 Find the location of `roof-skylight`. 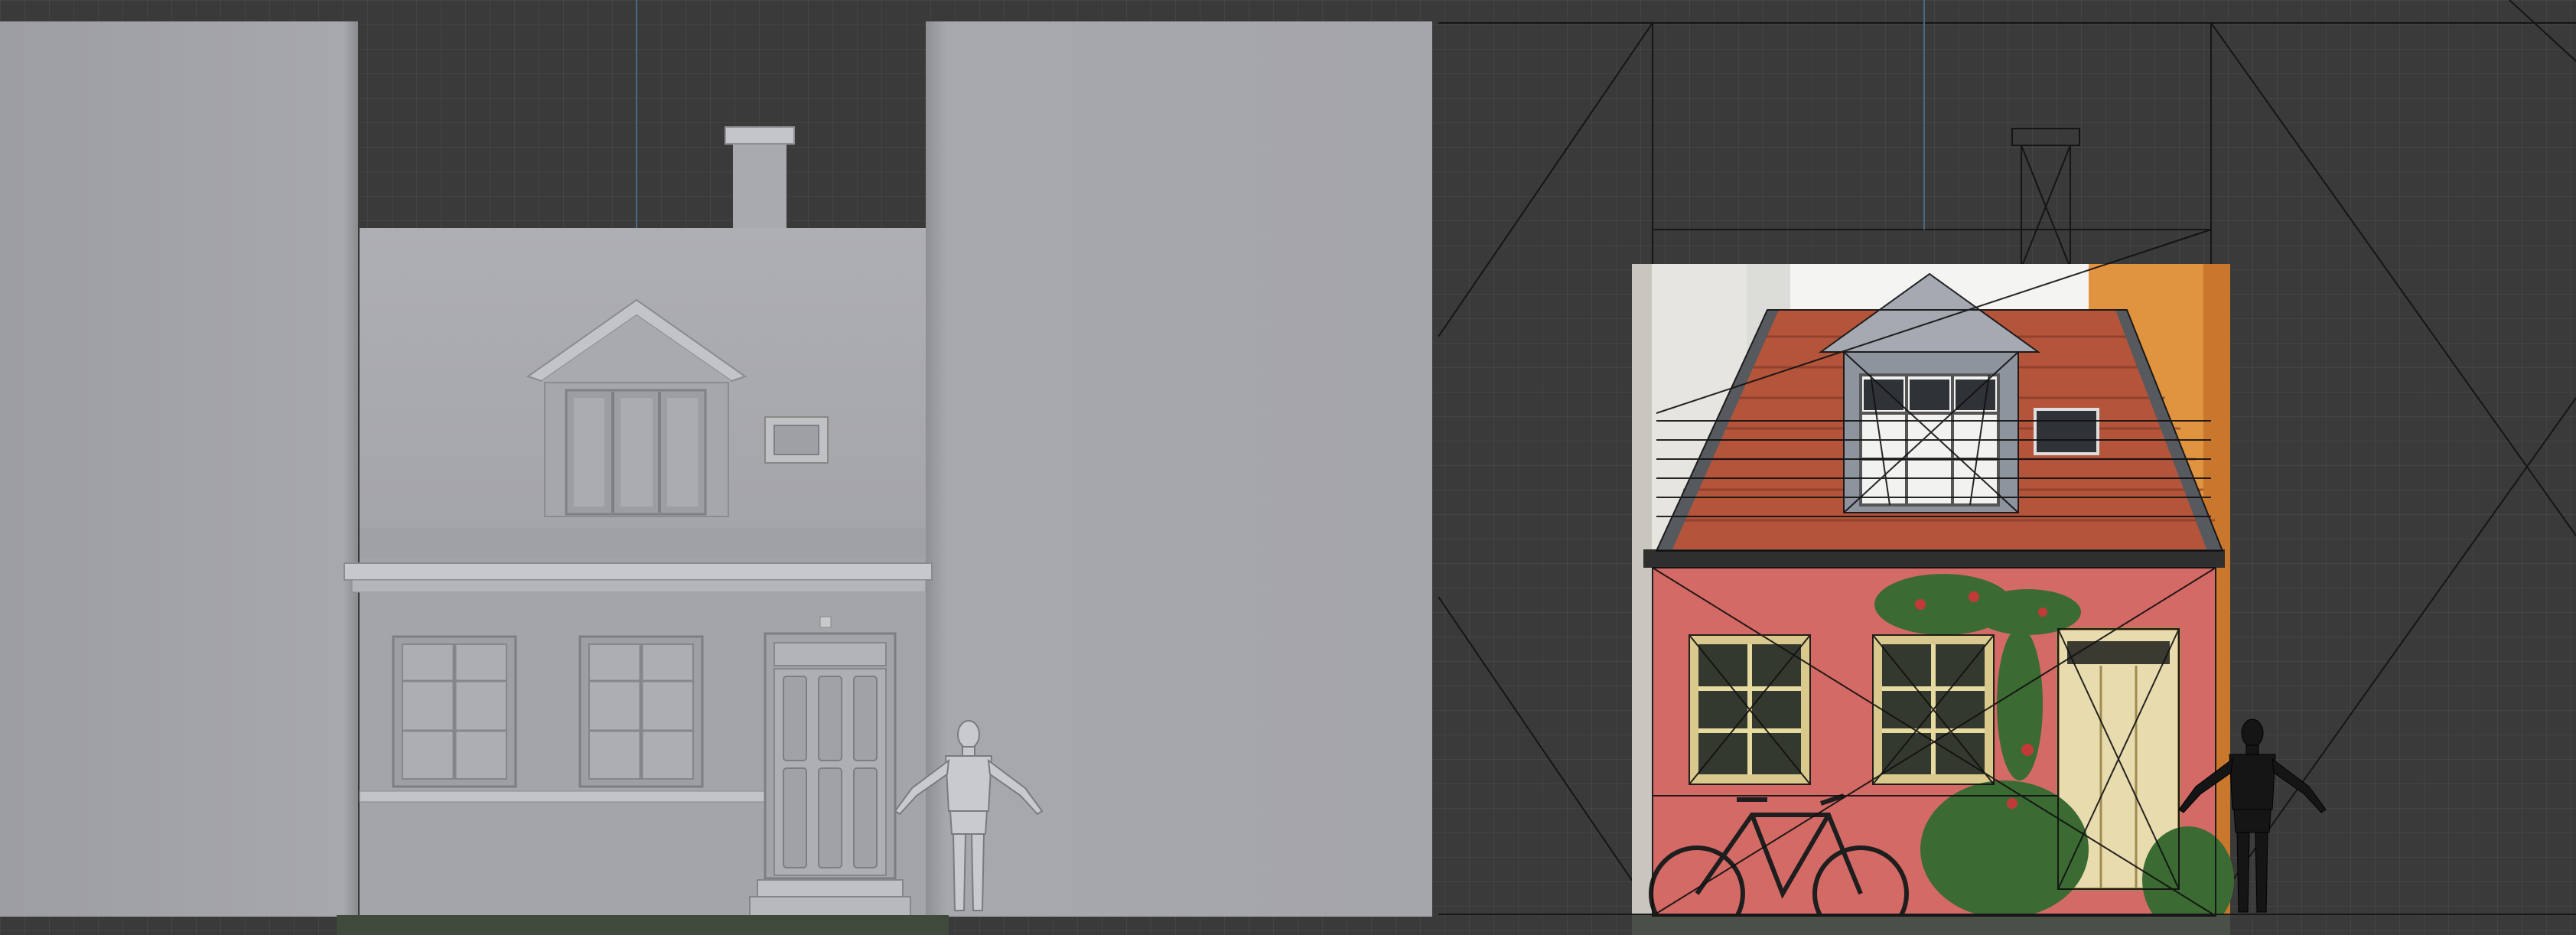

roof-skylight is located at coordinates (797, 440).